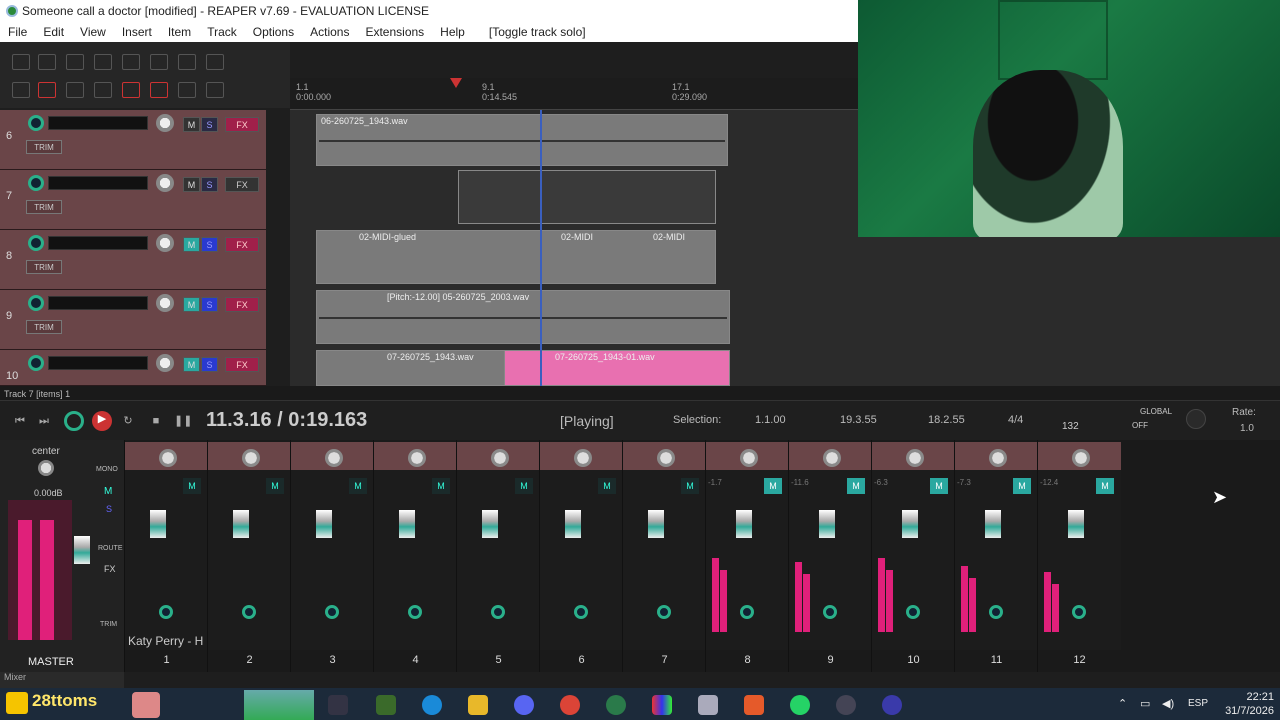  I want to click on tray-chevron-icon: ⌃, so click(1122, 703).